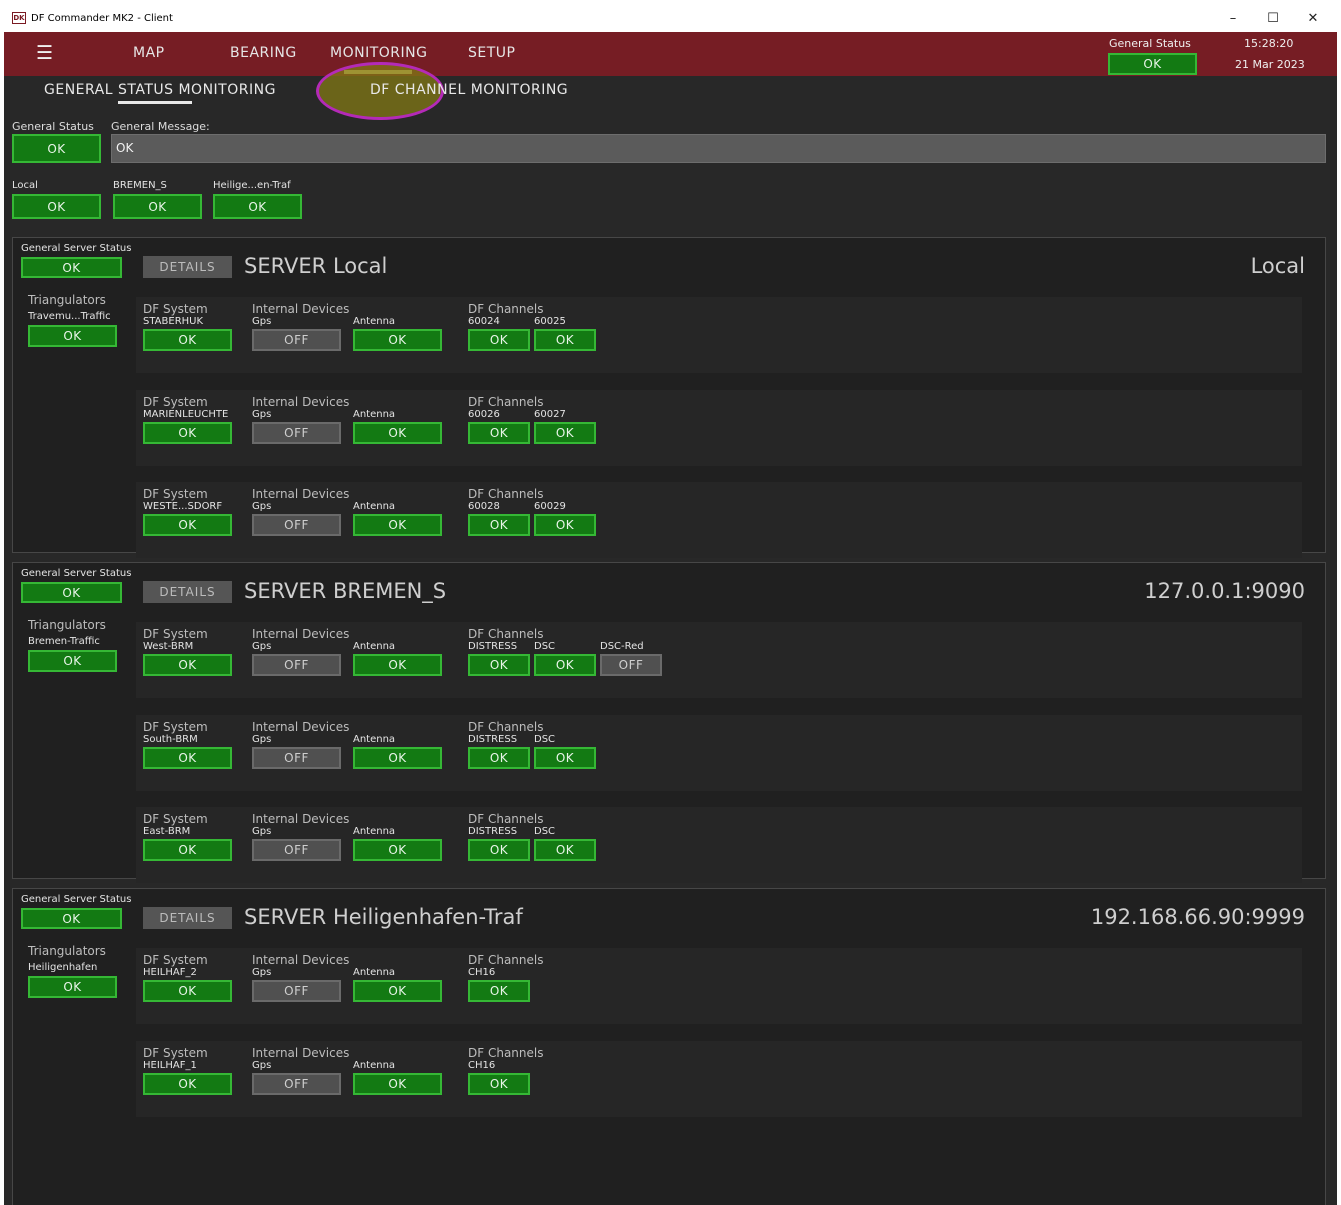  I want to click on df-channel-name: 60027, so click(550, 414).